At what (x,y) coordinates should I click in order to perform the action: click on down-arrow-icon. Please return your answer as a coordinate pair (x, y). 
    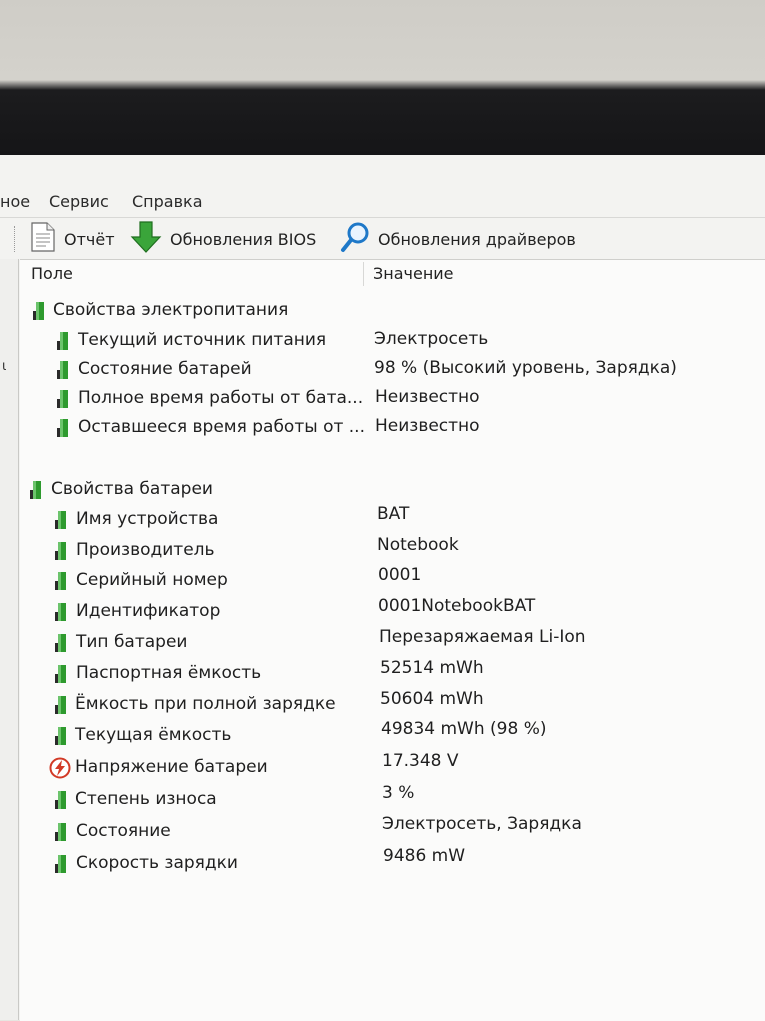
    Looking at the image, I should click on (146, 239).